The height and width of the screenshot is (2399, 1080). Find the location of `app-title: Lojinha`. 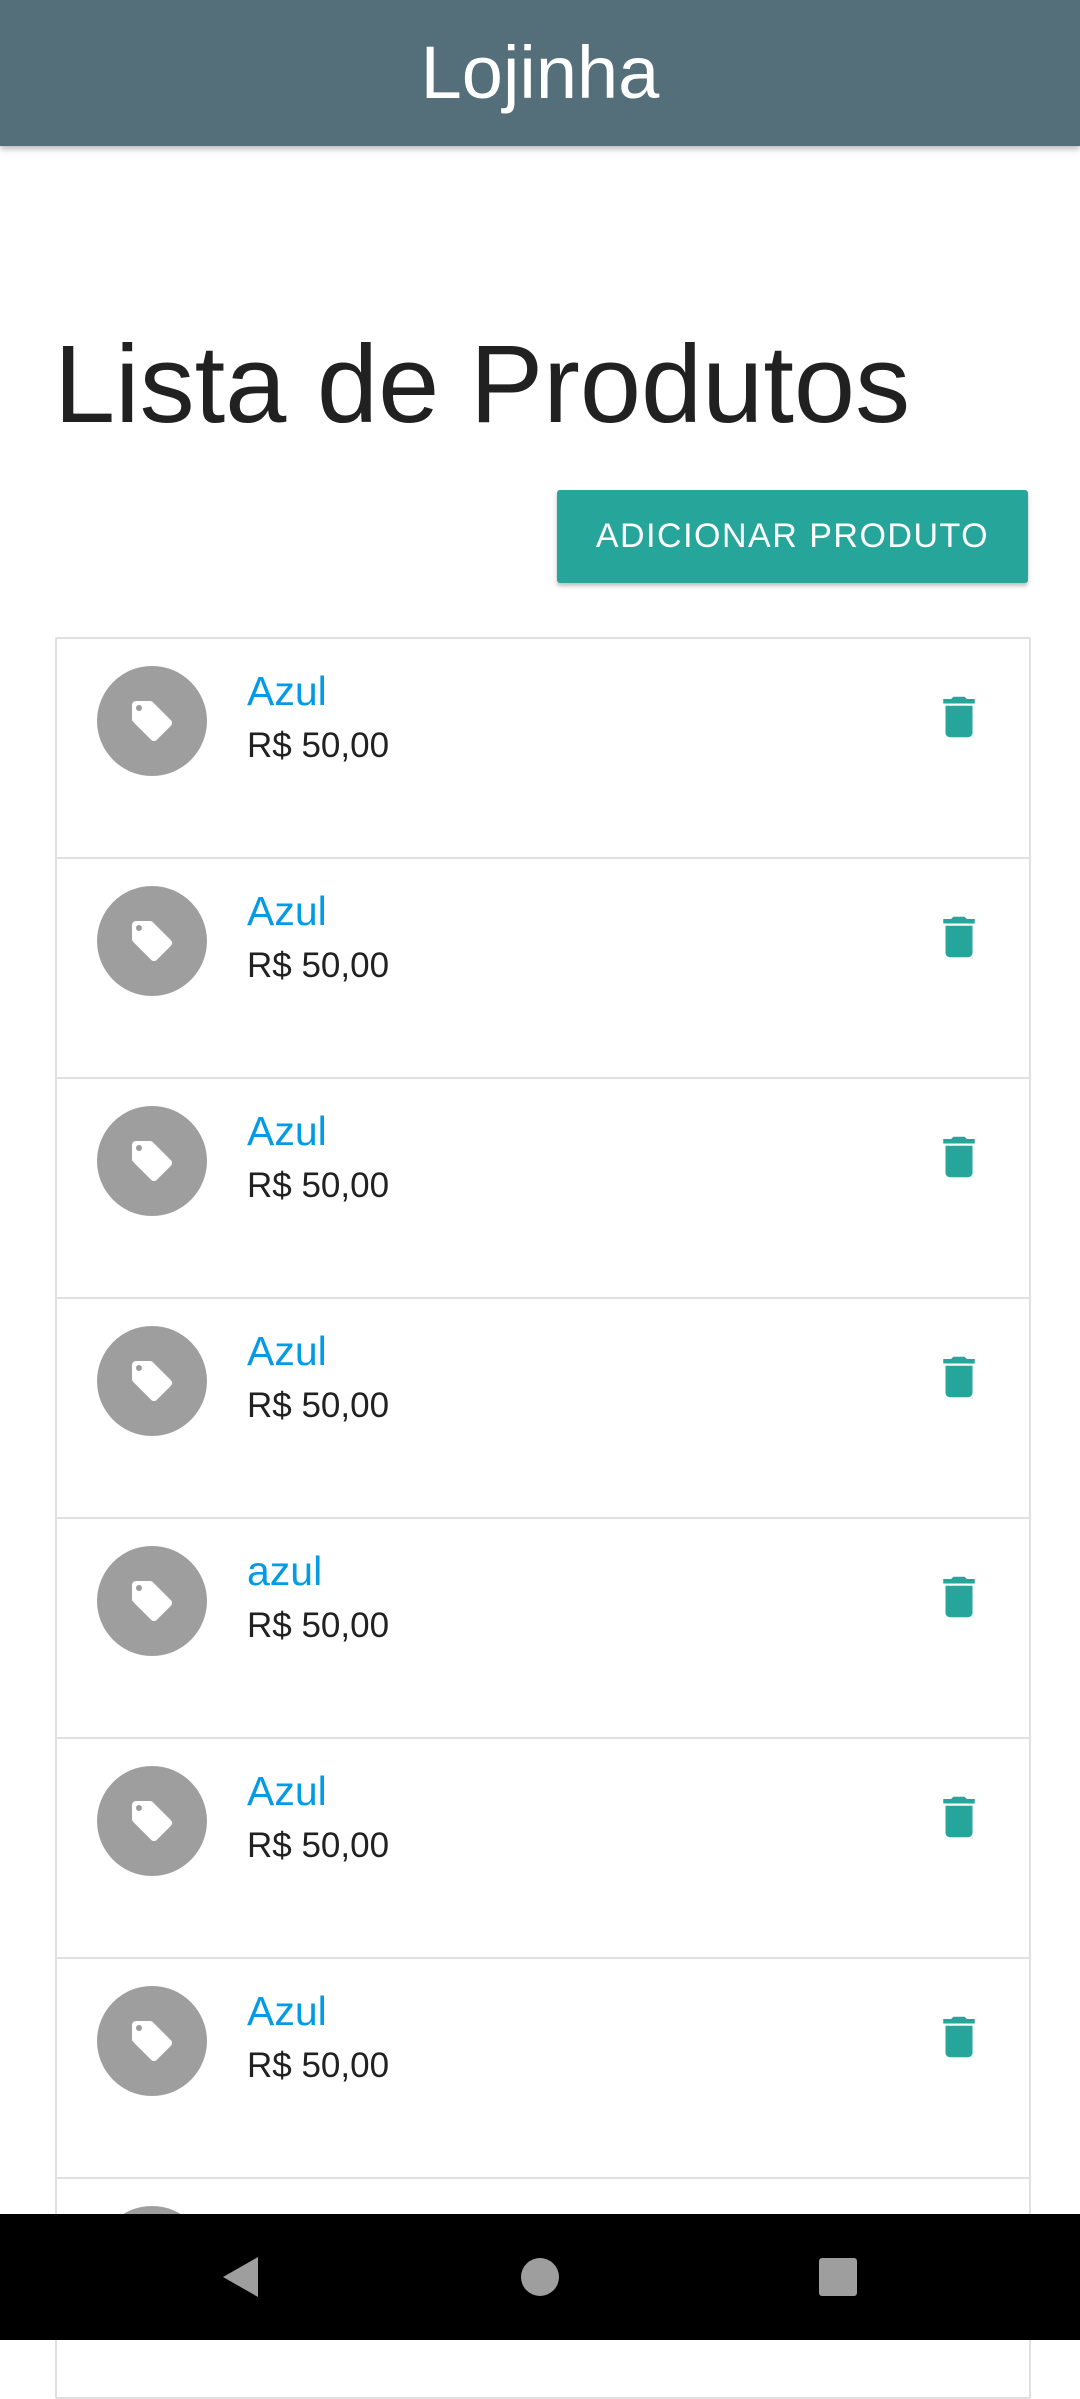

app-title: Lojinha is located at coordinates (540, 72).